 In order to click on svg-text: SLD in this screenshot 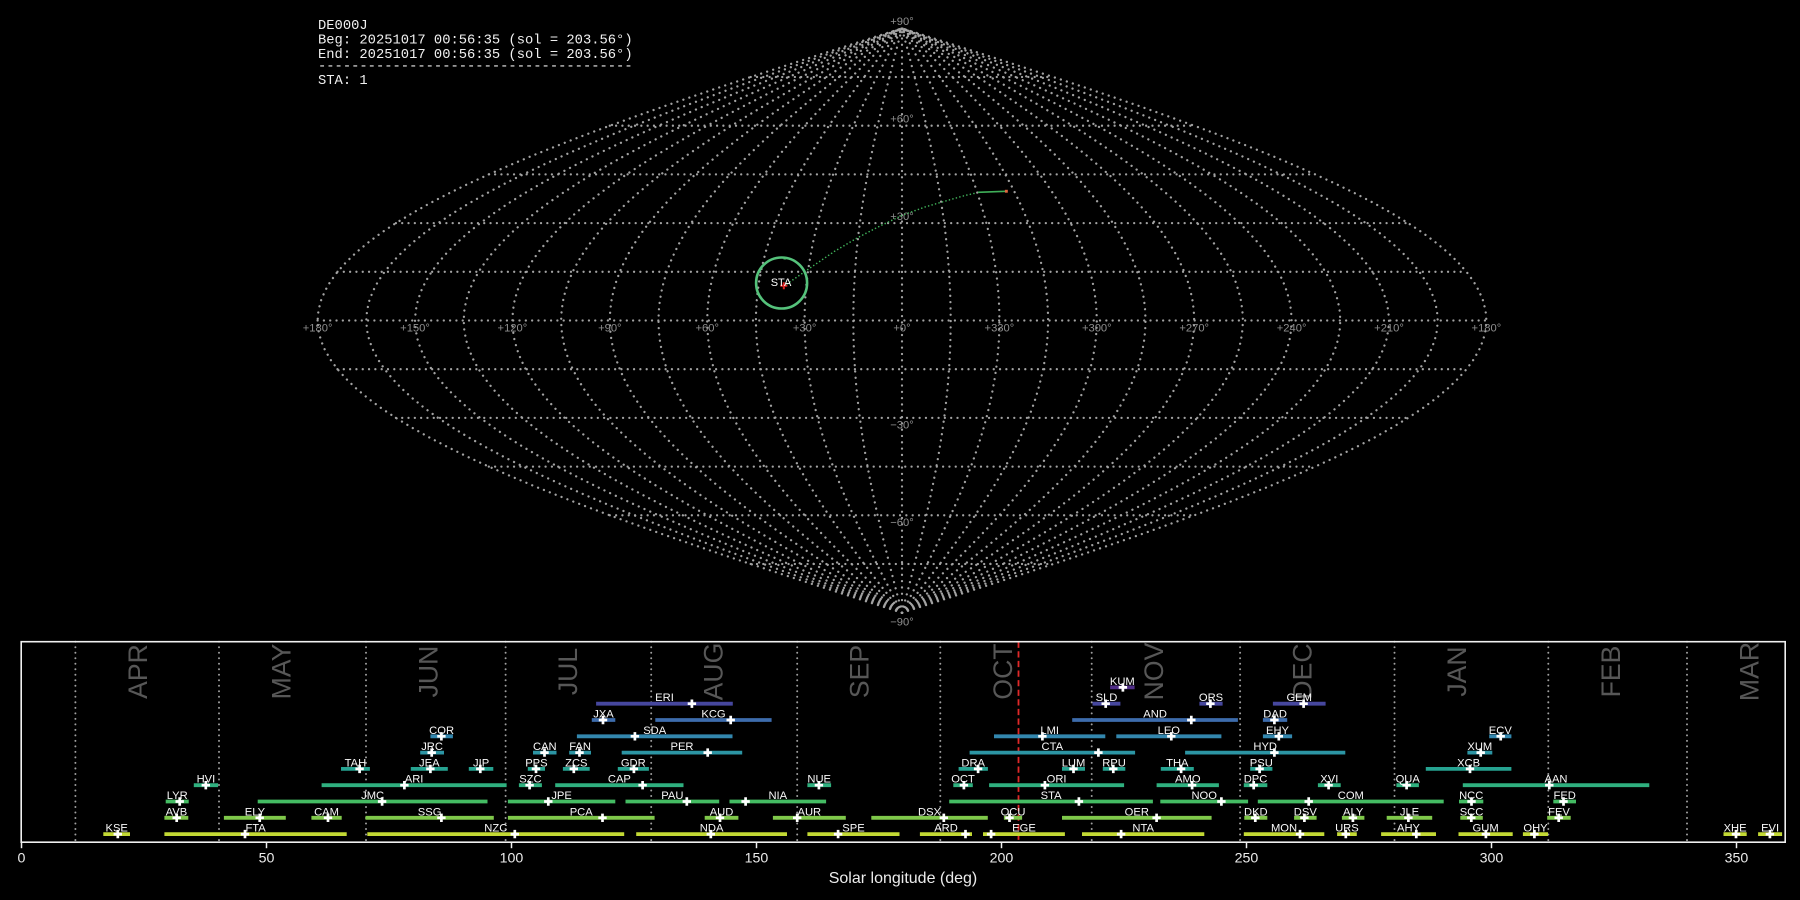, I will do `click(1107, 698)`.